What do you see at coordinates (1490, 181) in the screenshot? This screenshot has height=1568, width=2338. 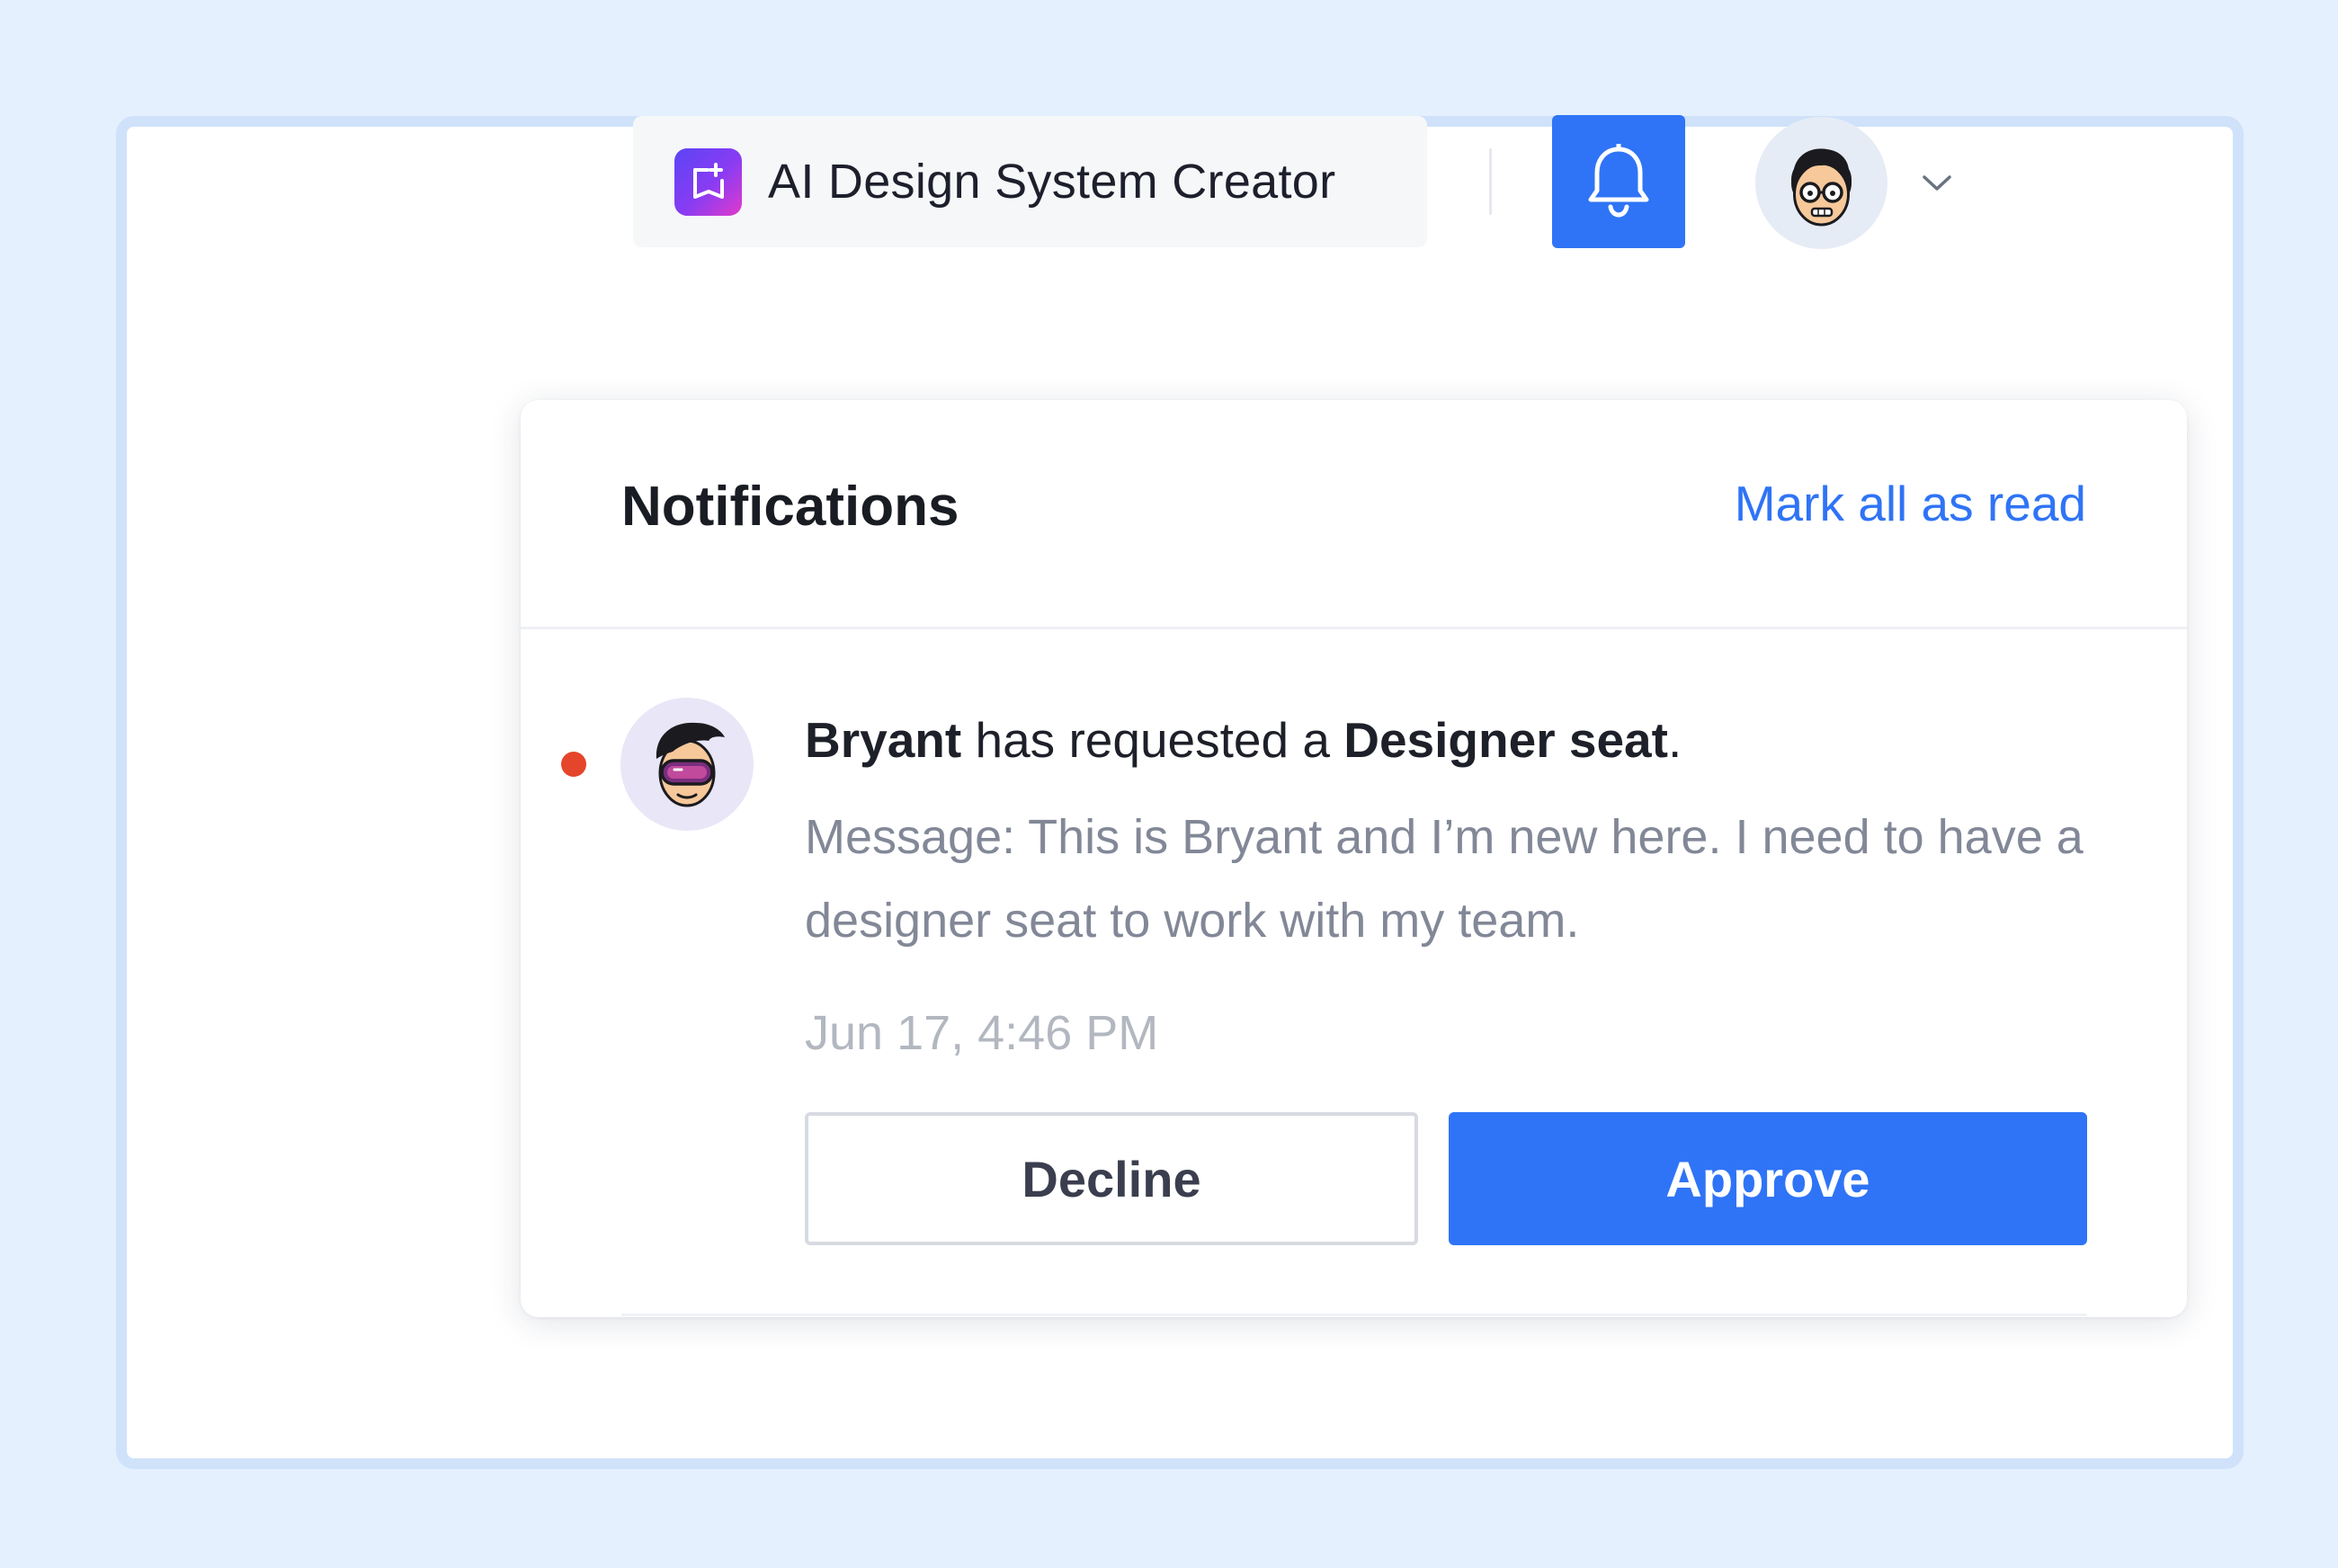 I see `header-divider` at bounding box center [1490, 181].